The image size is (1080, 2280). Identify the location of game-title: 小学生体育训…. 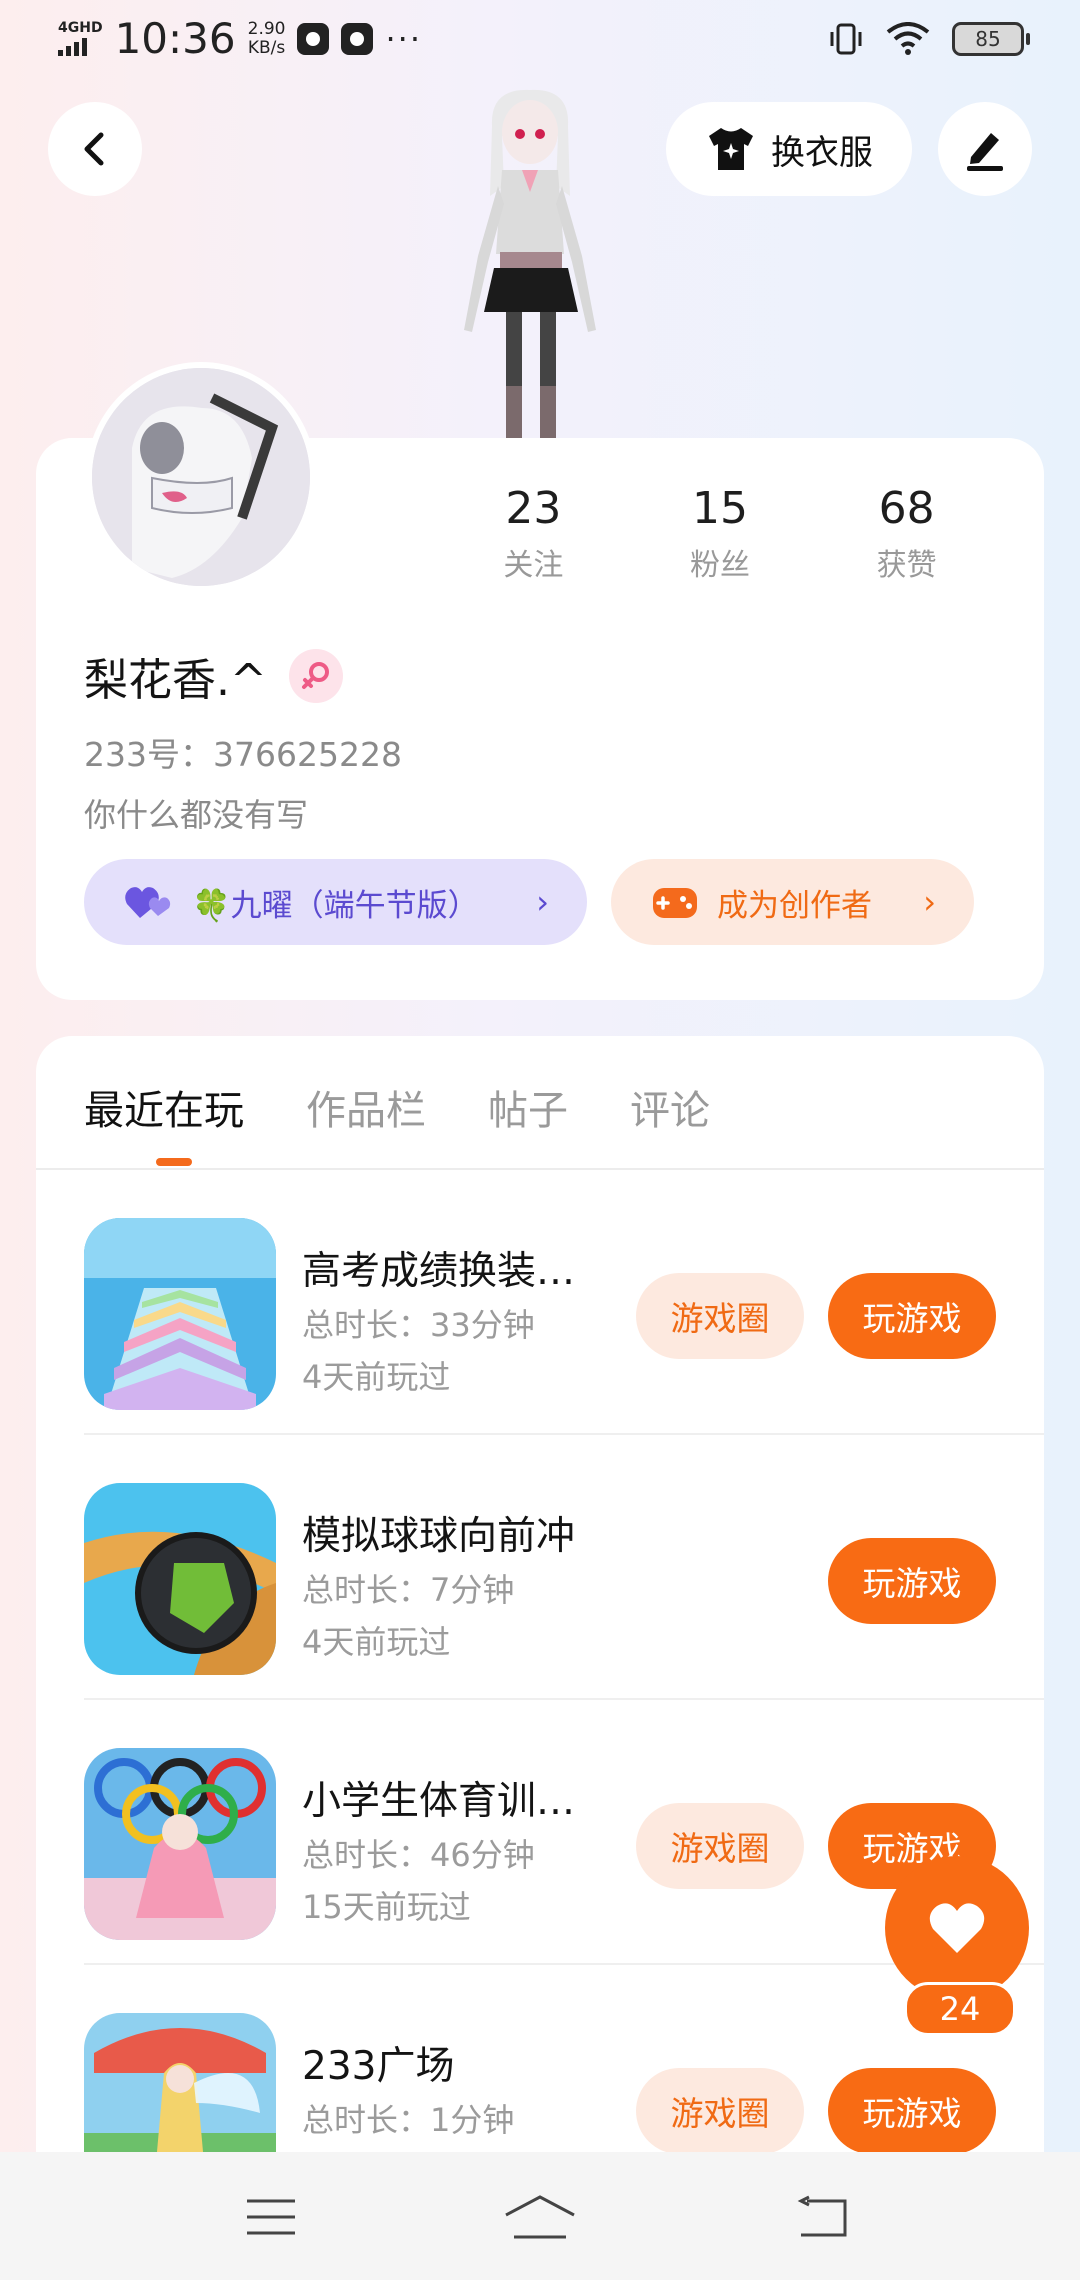
(439, 1801).